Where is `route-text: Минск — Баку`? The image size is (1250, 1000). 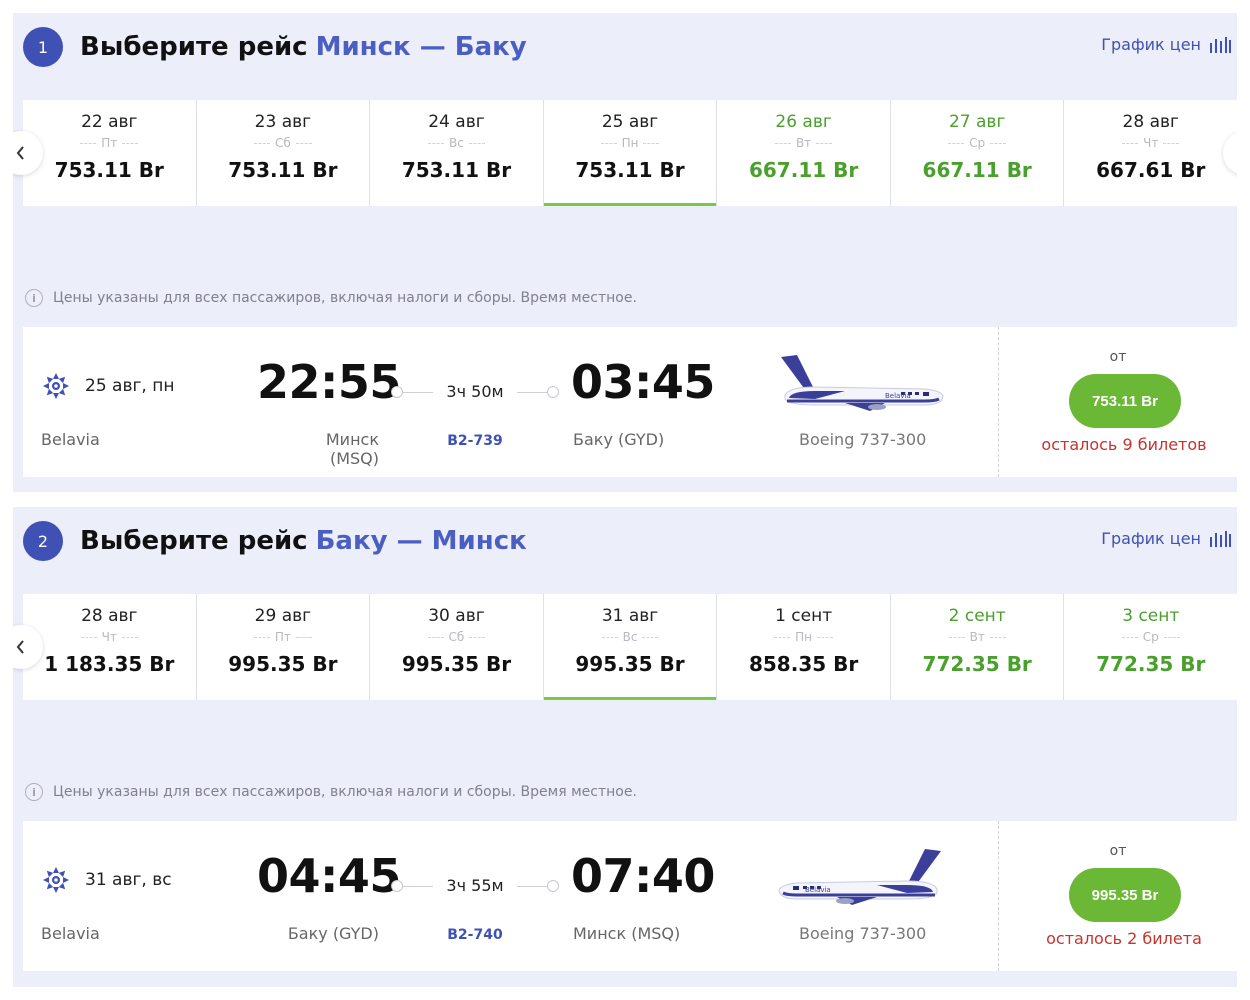 route-text: Минск — Баку is located at coordinates (421, 47).